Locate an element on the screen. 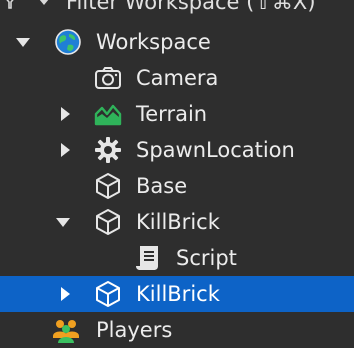 The width and height of the screenshot is (354, 348). camera-icon is located at coordinates (108, 78).